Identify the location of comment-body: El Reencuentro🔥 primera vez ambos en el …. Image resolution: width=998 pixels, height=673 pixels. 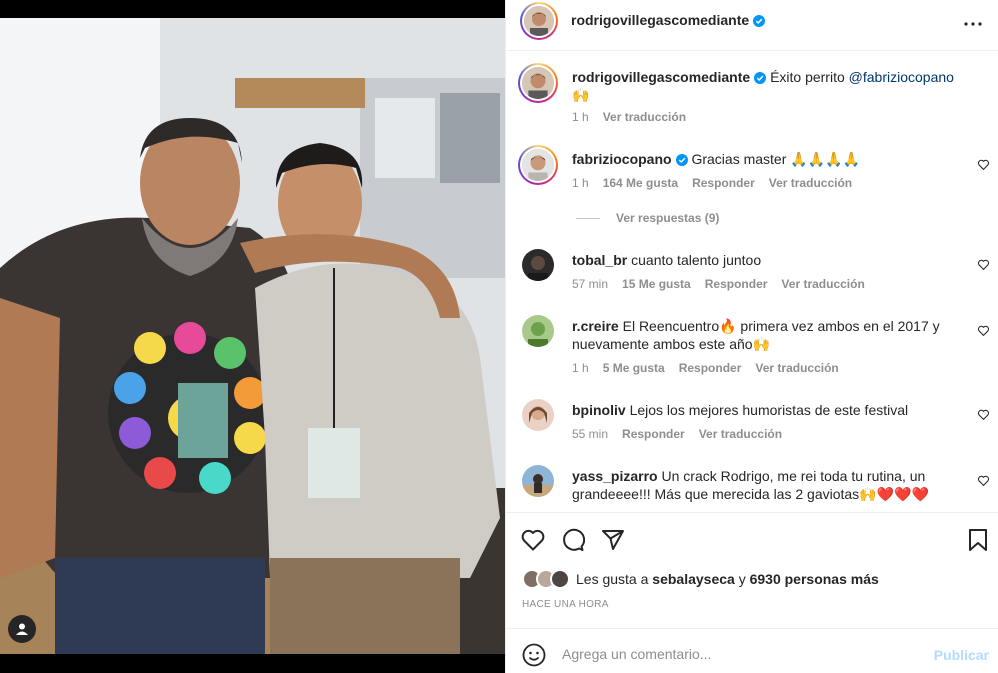
(756, 335).